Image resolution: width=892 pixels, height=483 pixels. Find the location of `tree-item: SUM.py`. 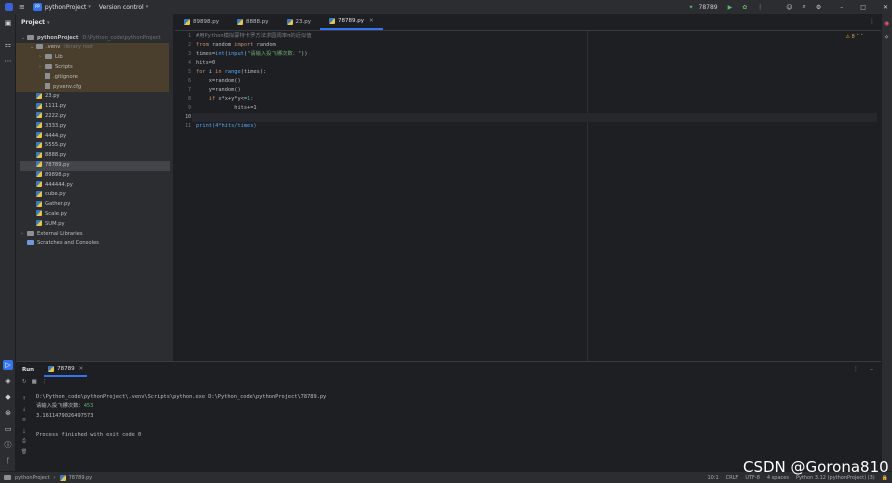

tree-item: SUM.py is located at coordinates (47, 225).